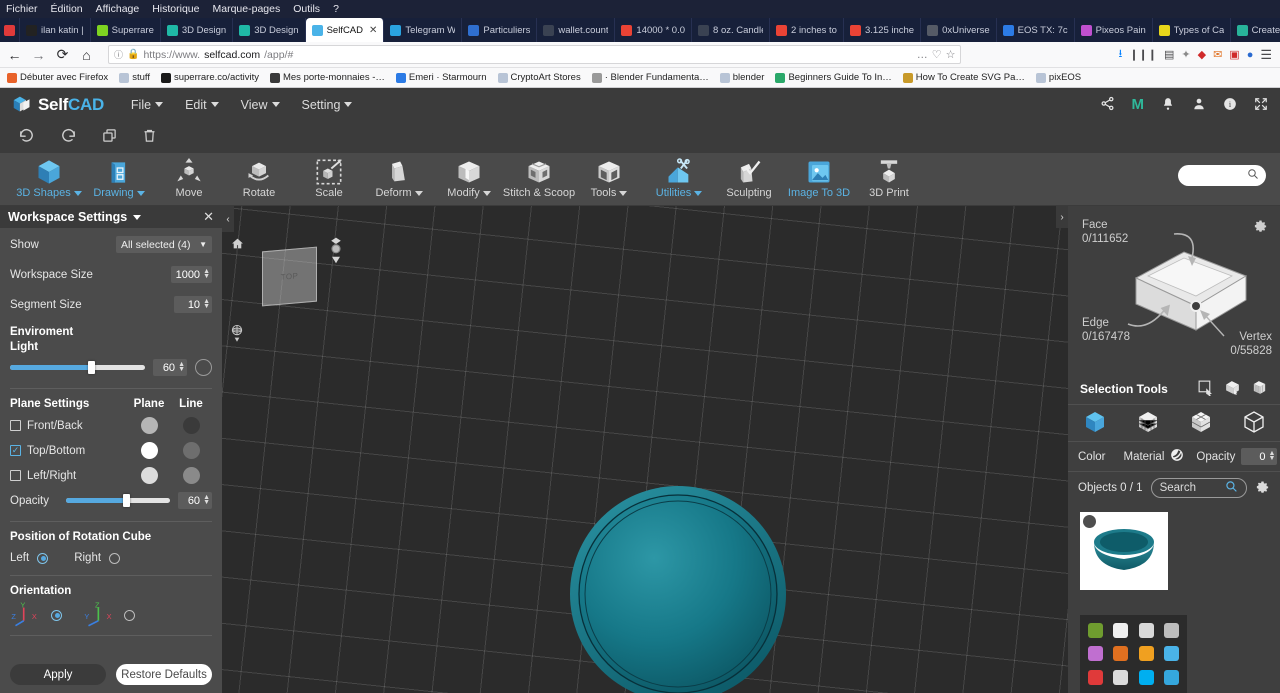  Describe the element at coordinates (1259, 456) in the screenshot. I see `object-opacity-input: 0 ▲ ▼` at that location.